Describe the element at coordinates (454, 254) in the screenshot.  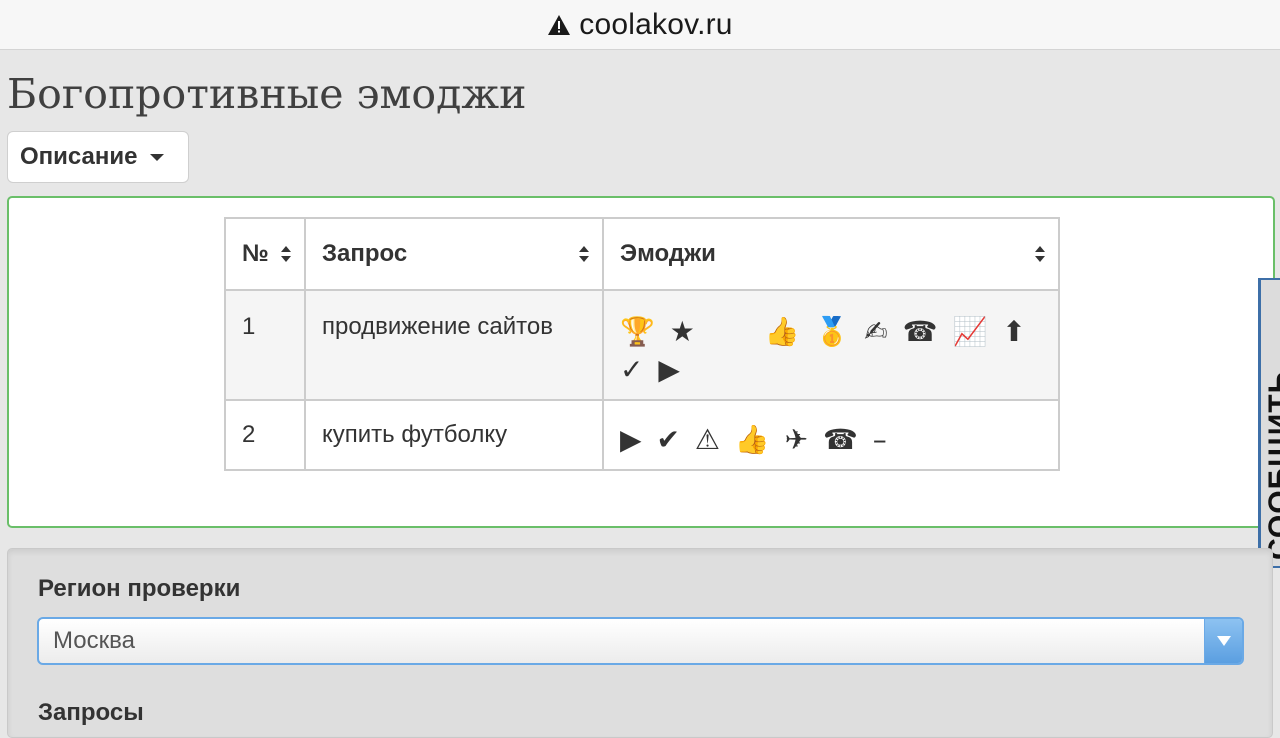
I see `column-header-query: Запрос` at that location.